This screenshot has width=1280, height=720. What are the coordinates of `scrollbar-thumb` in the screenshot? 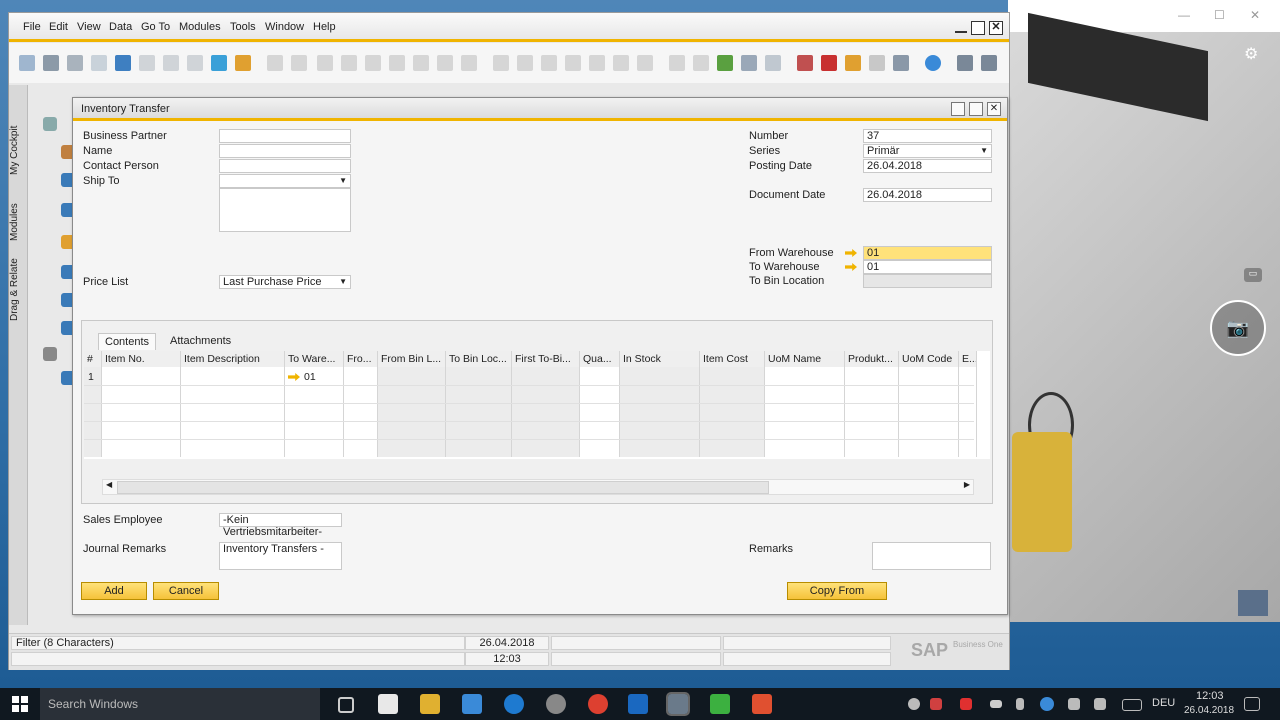 It's located at (443, 487).